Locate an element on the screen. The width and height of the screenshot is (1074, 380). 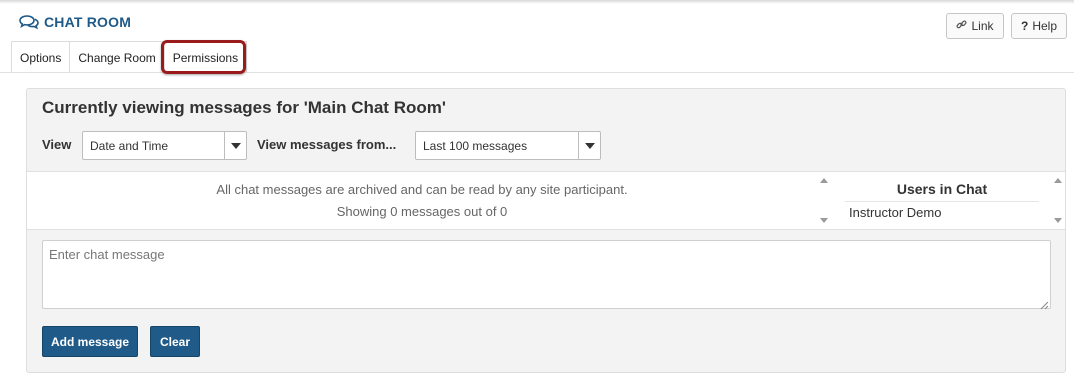
tool-title: CHAT ROOM is located at coordinates (75, 22).